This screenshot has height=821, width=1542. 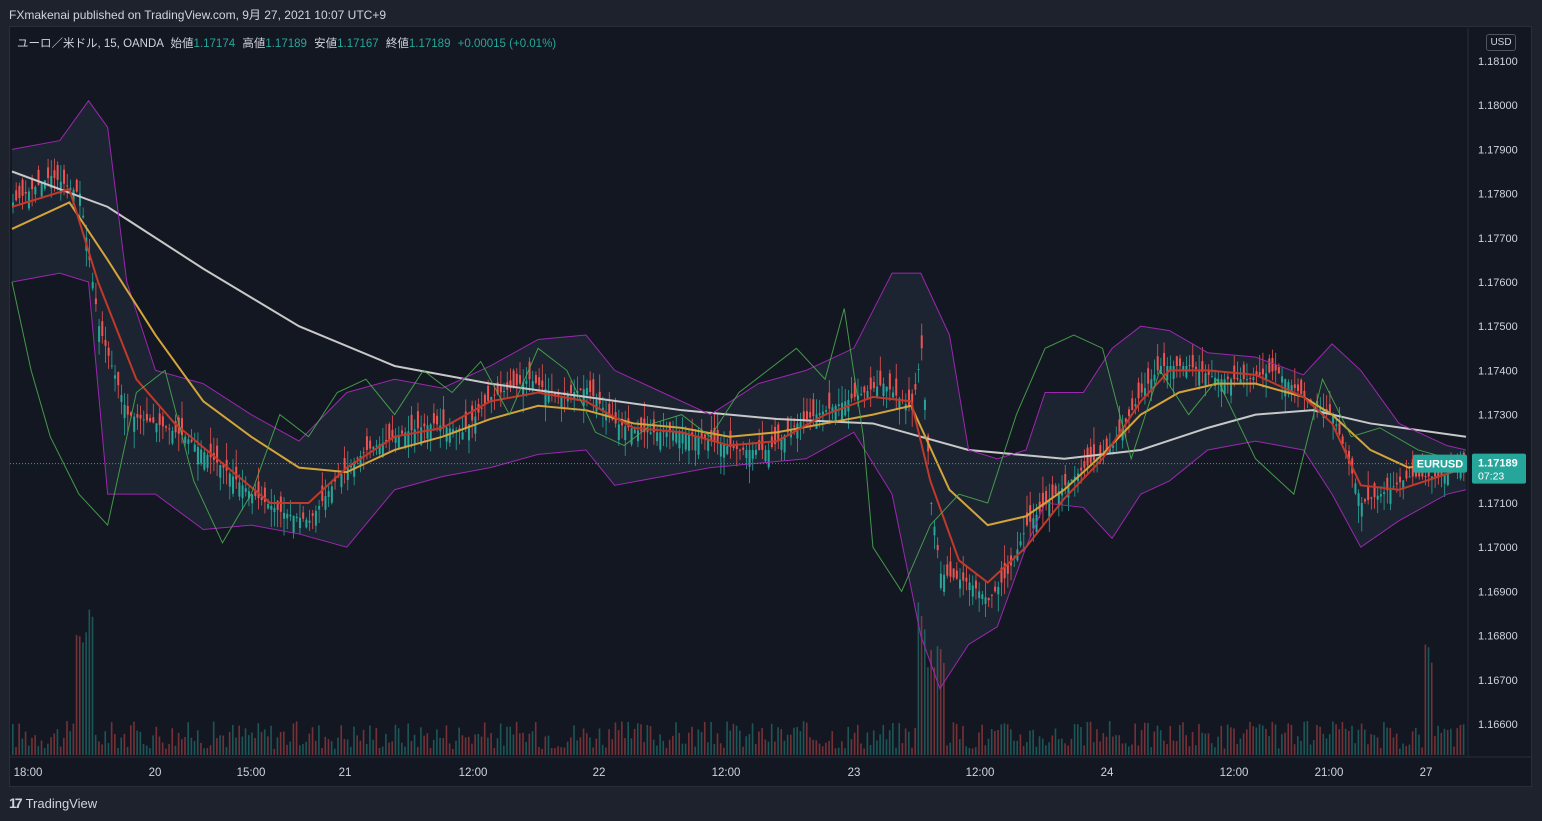 What do you see at coordinates (1498, 150) in the screenshot?
I see `price-axis-label: 1.17900` at bounding box center [1498, 150].